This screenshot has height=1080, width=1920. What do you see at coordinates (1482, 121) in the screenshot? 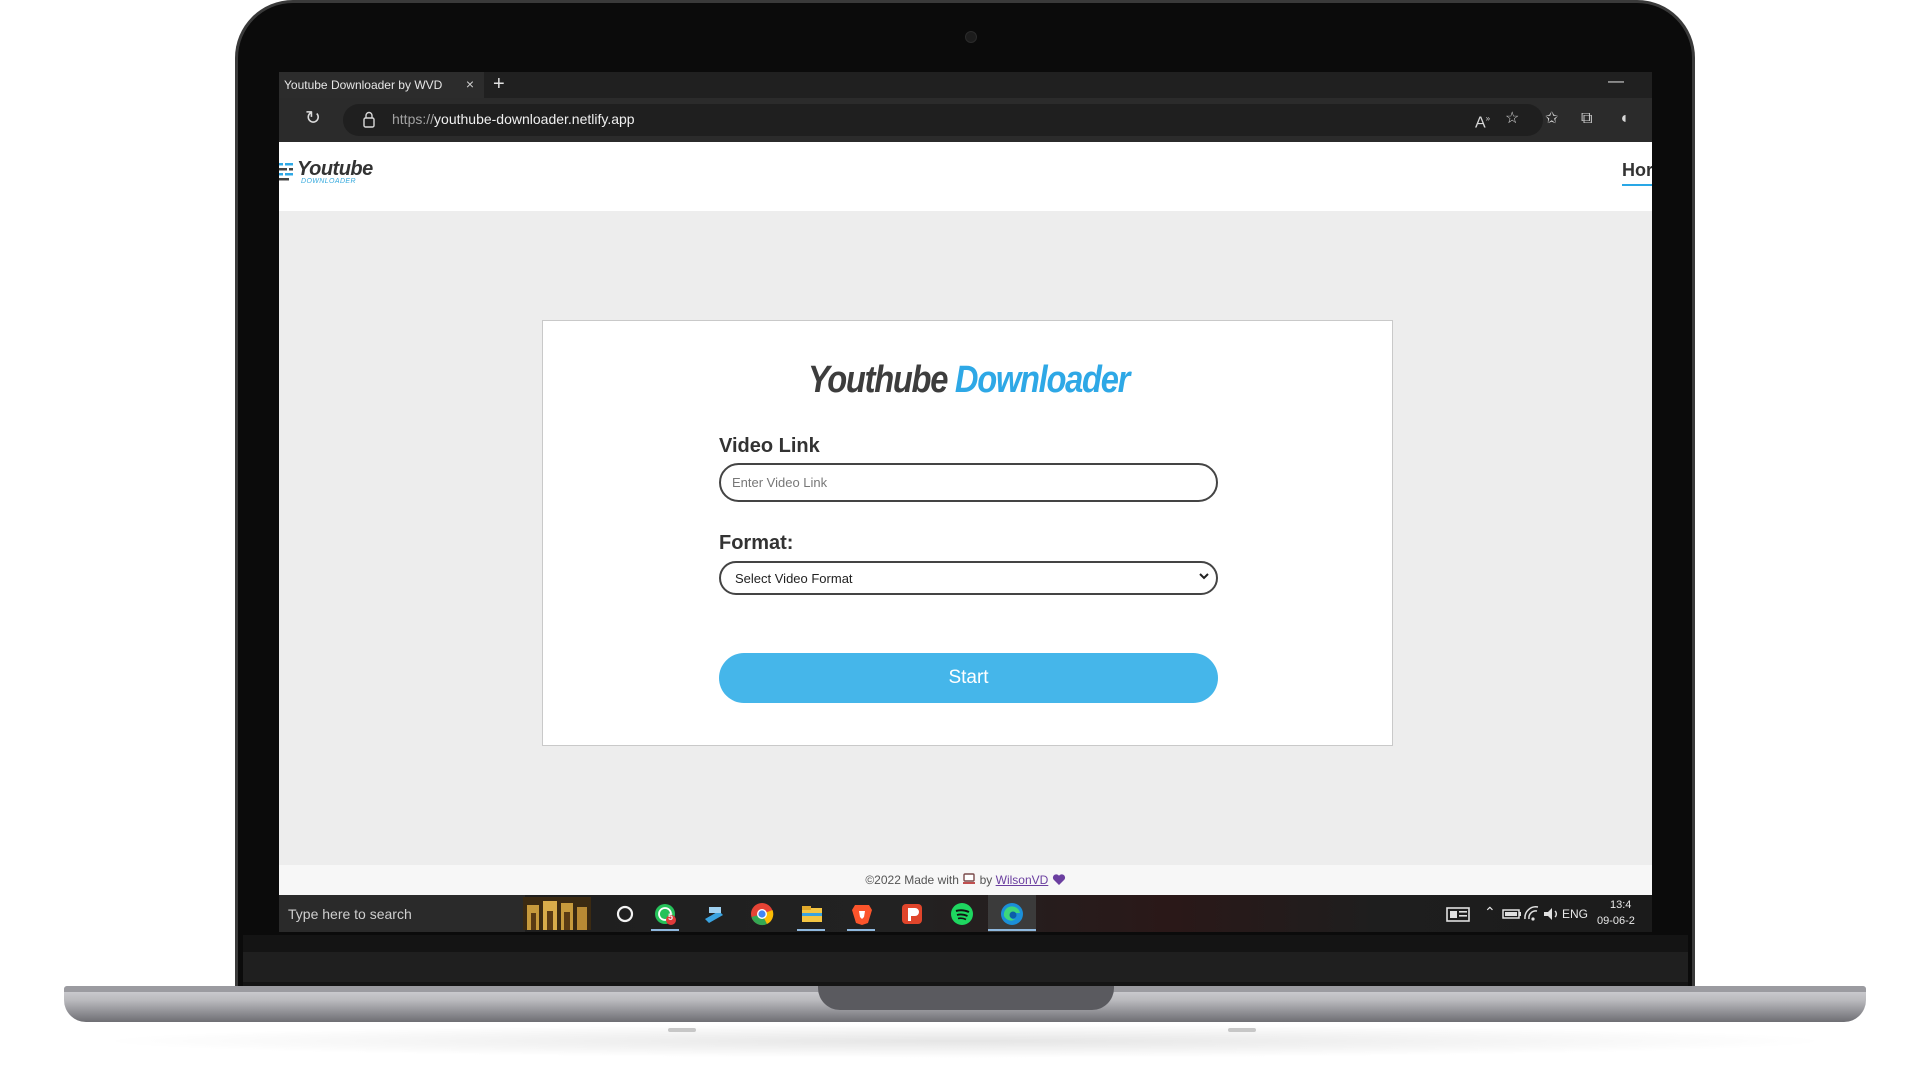
I see `read-aloud-icon: A»` at bounding box center [1482, 121].